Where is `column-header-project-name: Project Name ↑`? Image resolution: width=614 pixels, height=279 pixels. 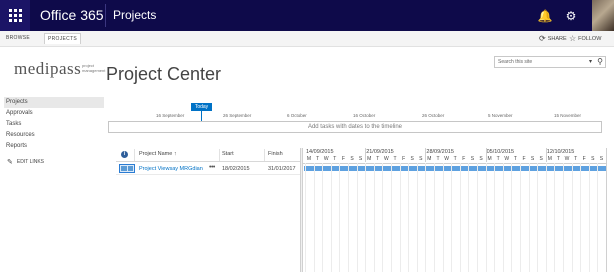 column-header-project-name: Project Name ↑ is located at coordinates (158, 154).